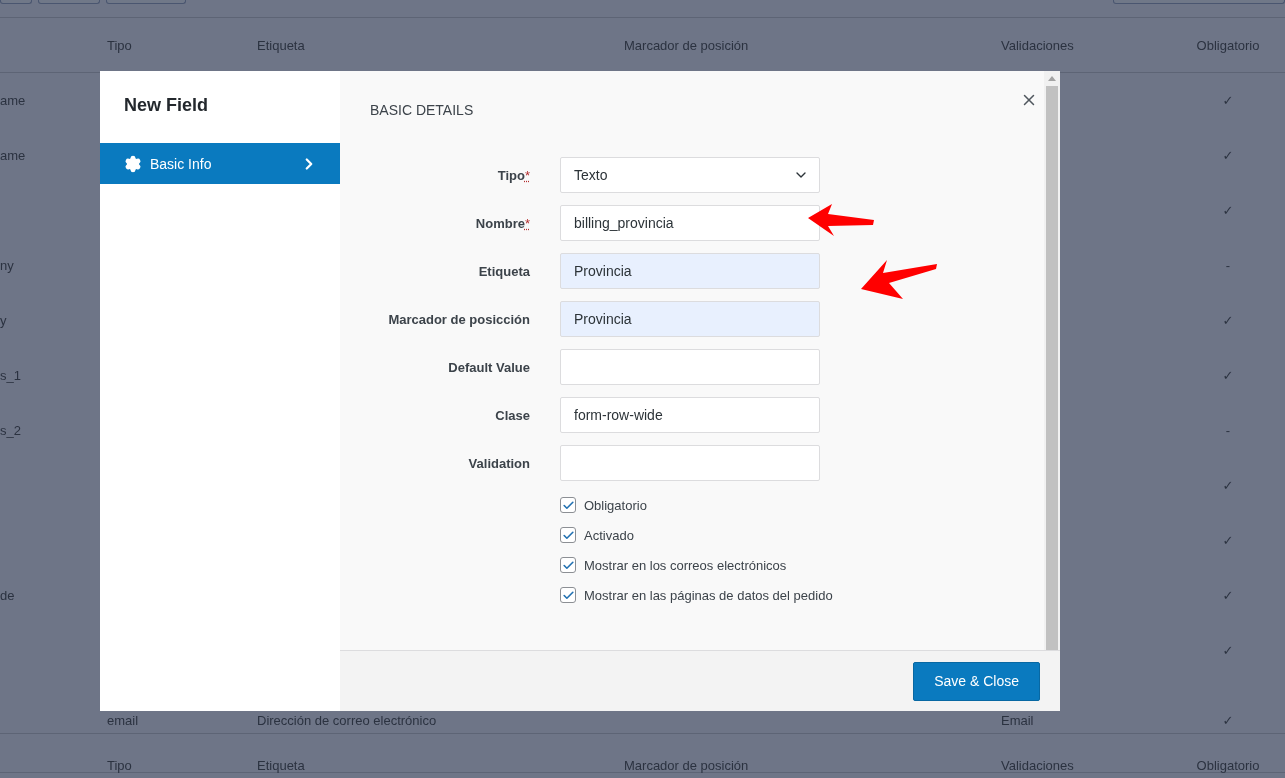 Image resolution: width=1285 pixels, height=778 pixels. What do you see at coordinates (690, 175) in the screenshot?
I see `type-select: Texto` at bounding box center [690, 175].